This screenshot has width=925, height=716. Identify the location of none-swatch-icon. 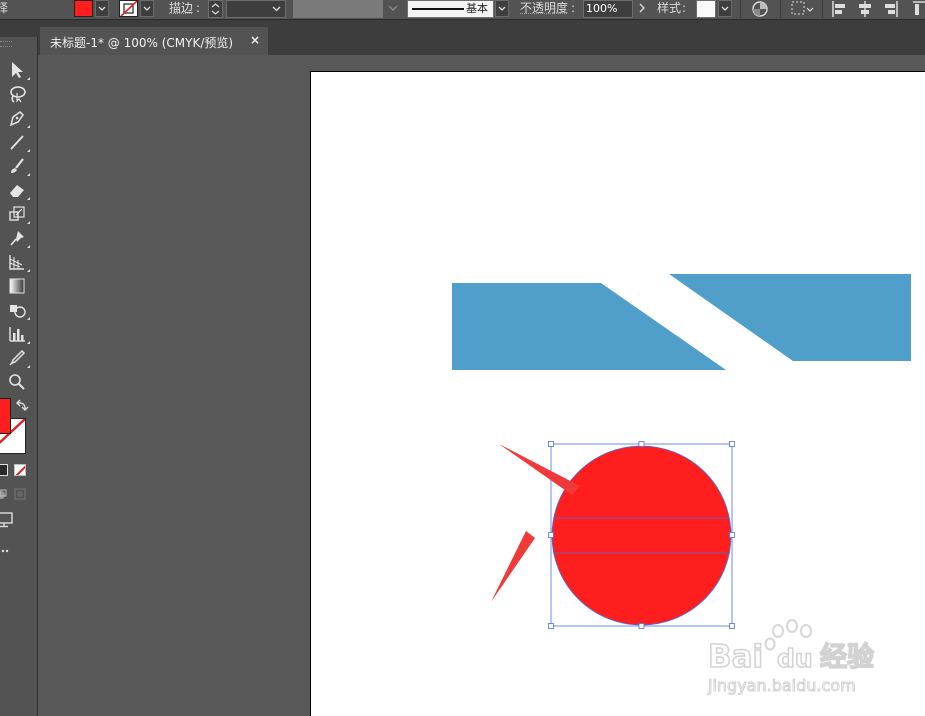
(20, 470).